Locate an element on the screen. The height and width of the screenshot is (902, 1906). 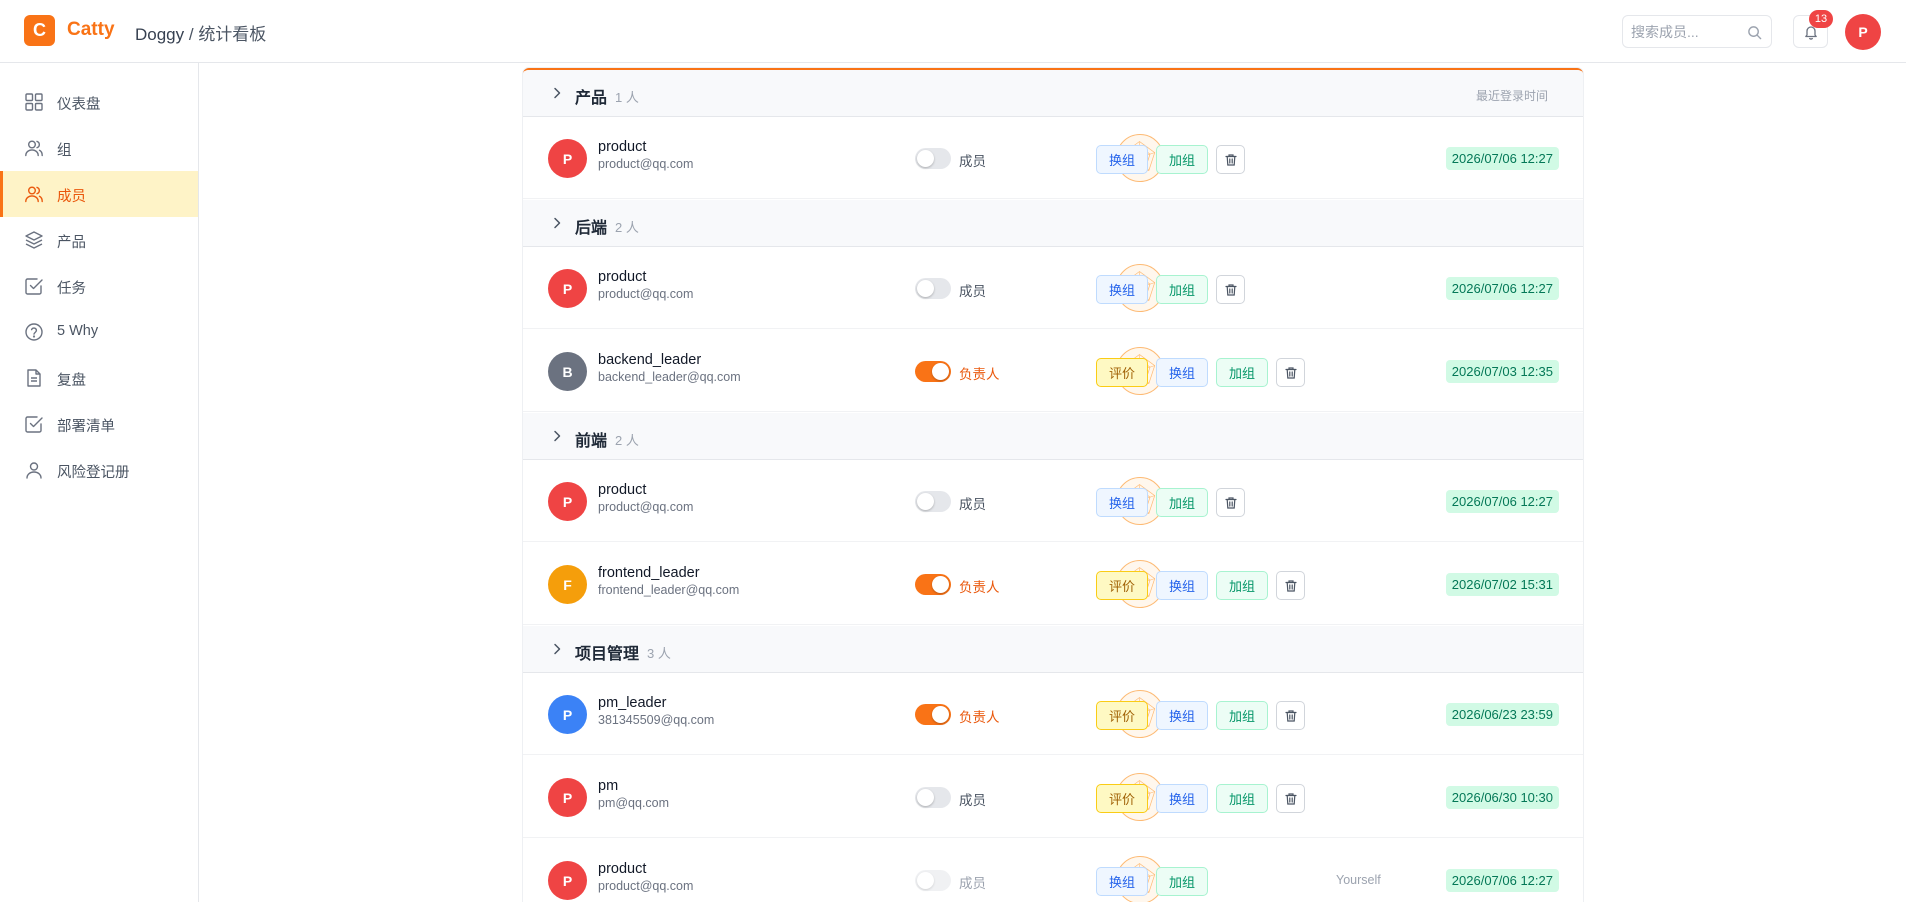
sidebar-item-deploy-checklist: 部署清单 is located at coordinates (99, 424).